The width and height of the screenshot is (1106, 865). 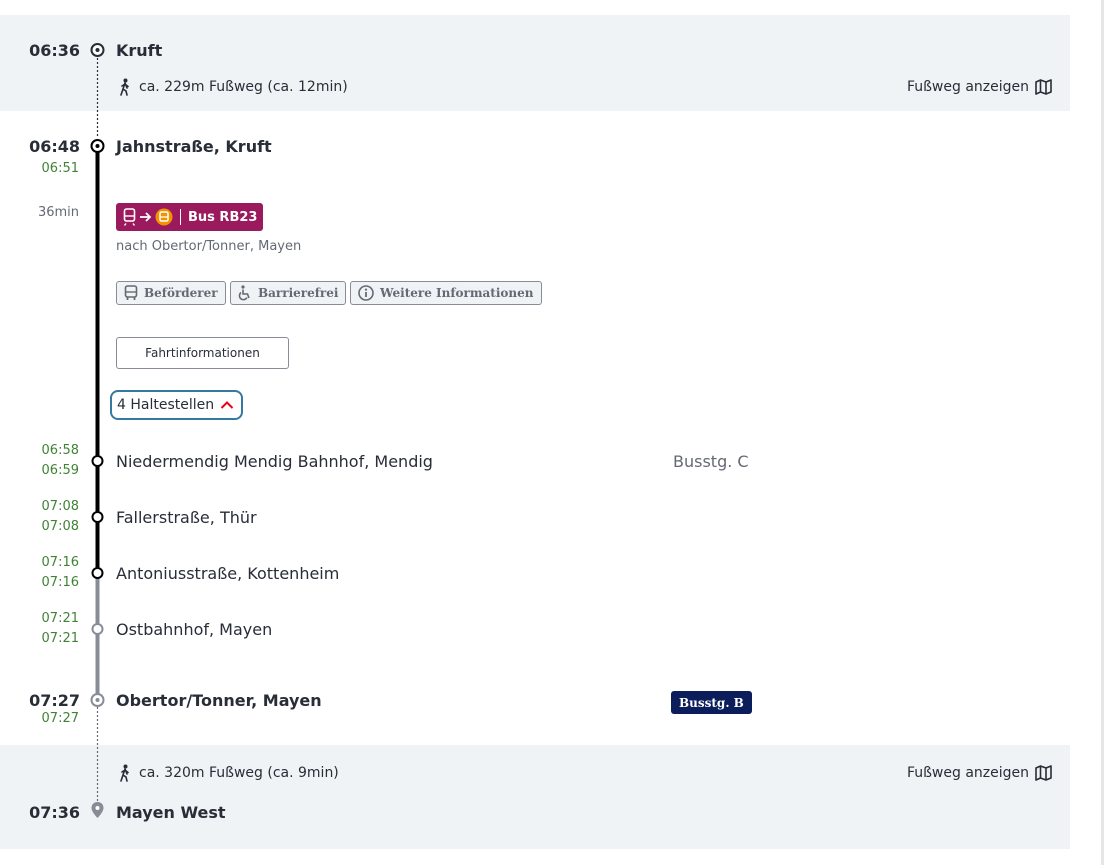 What do you see at coordinates (219, 700) in the screenshot?
I see `arrival-stop-name: Obertor/Tonner, Mayen` at bounding box center [219, 700].